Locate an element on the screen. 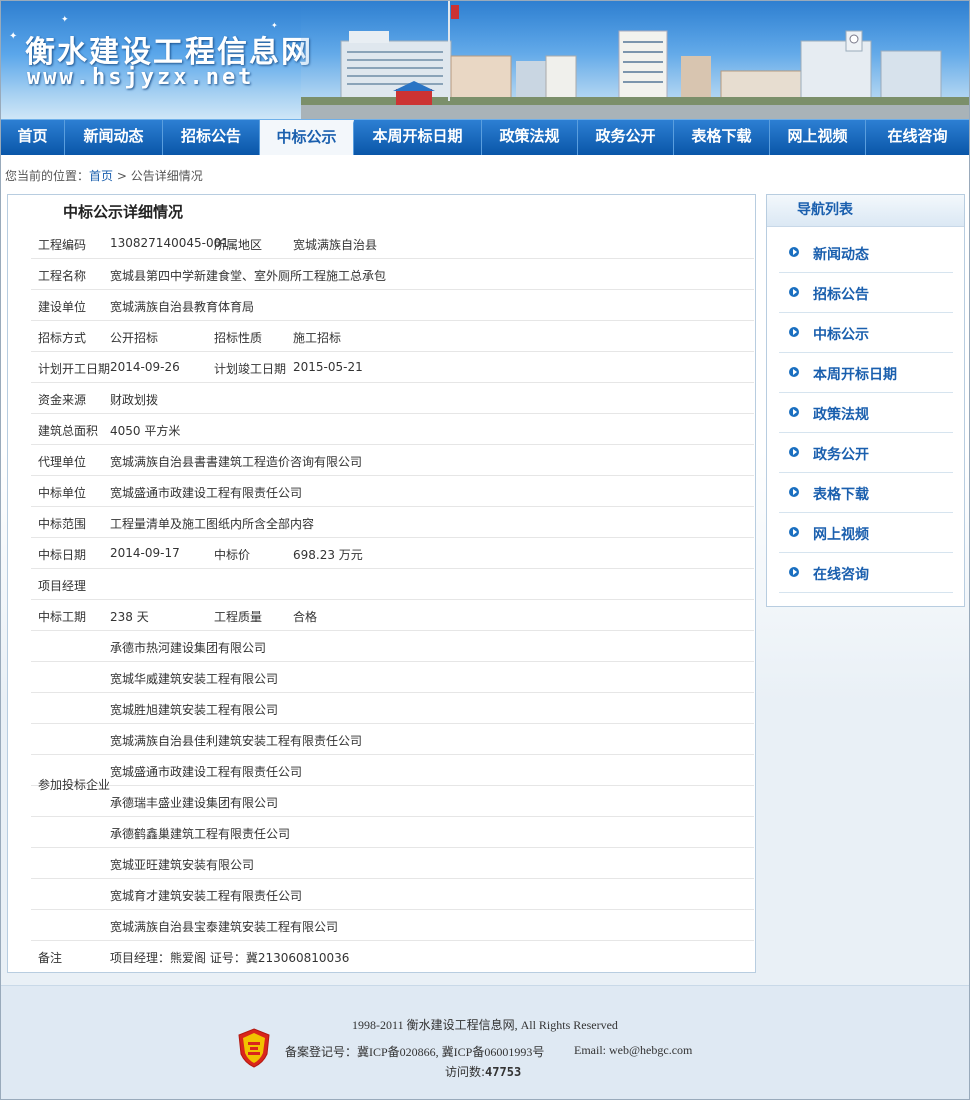 This screenshot has height=1100, width=970. sidebar-item-policy: 政策法规 is located at coordinates (866, 413).